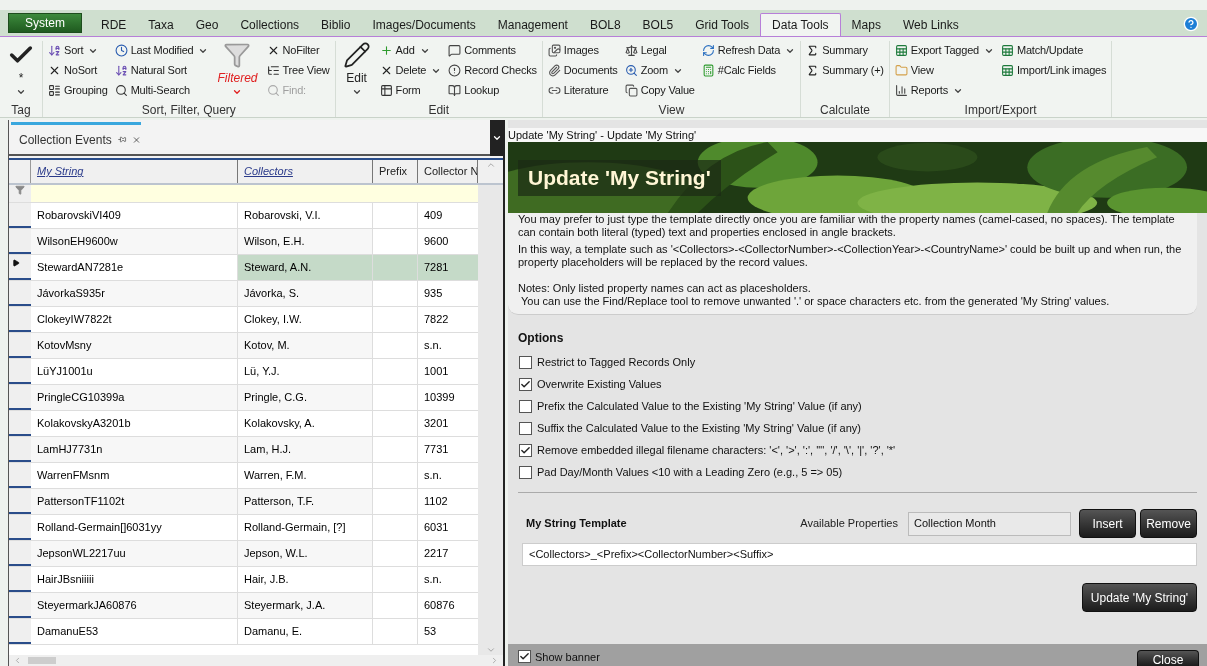 This screenshot has height=666, width=1207. Describe the element at coordinates (45, 23) in the screenshot. I see `app-menu-button: System` at that location.